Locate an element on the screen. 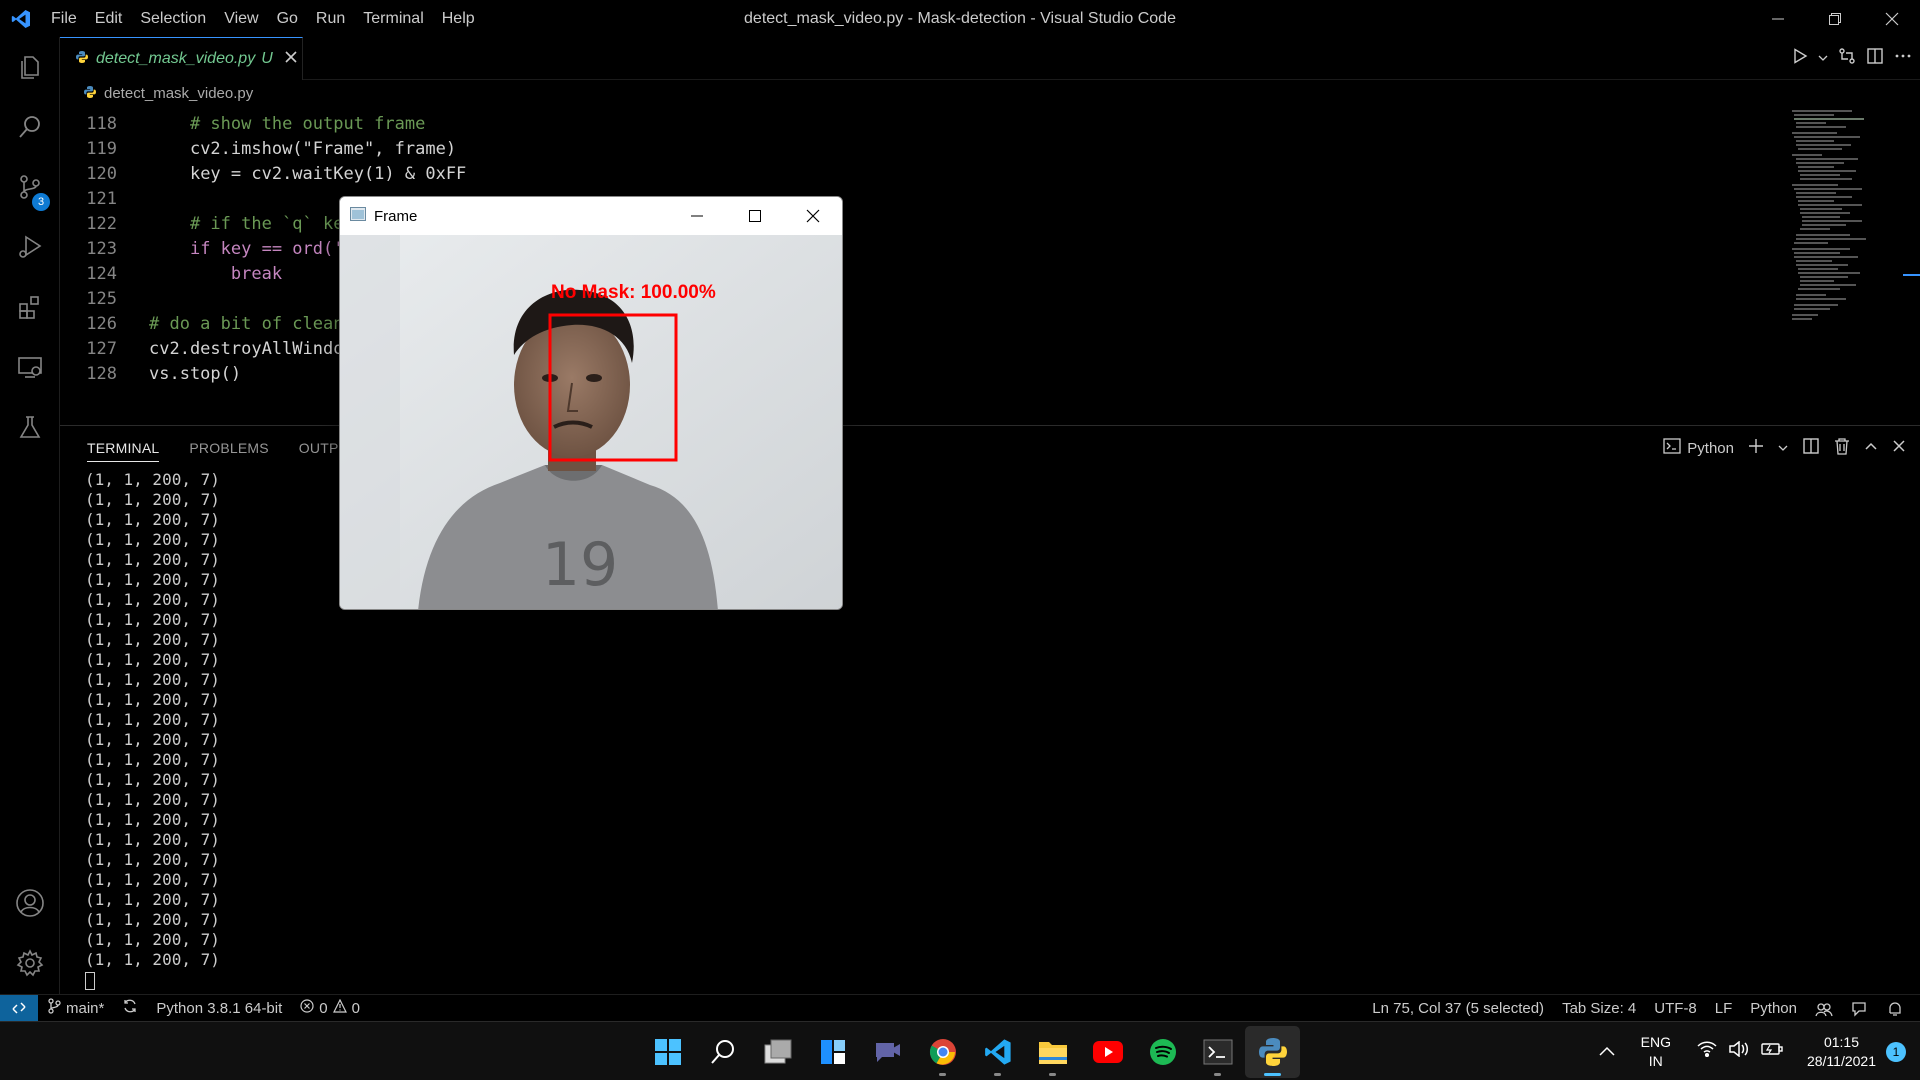 The image size is (1920, 1080). cursor-position: Ln 75, Col 37 (5 selected) is located at coordinates (1458, 1008).